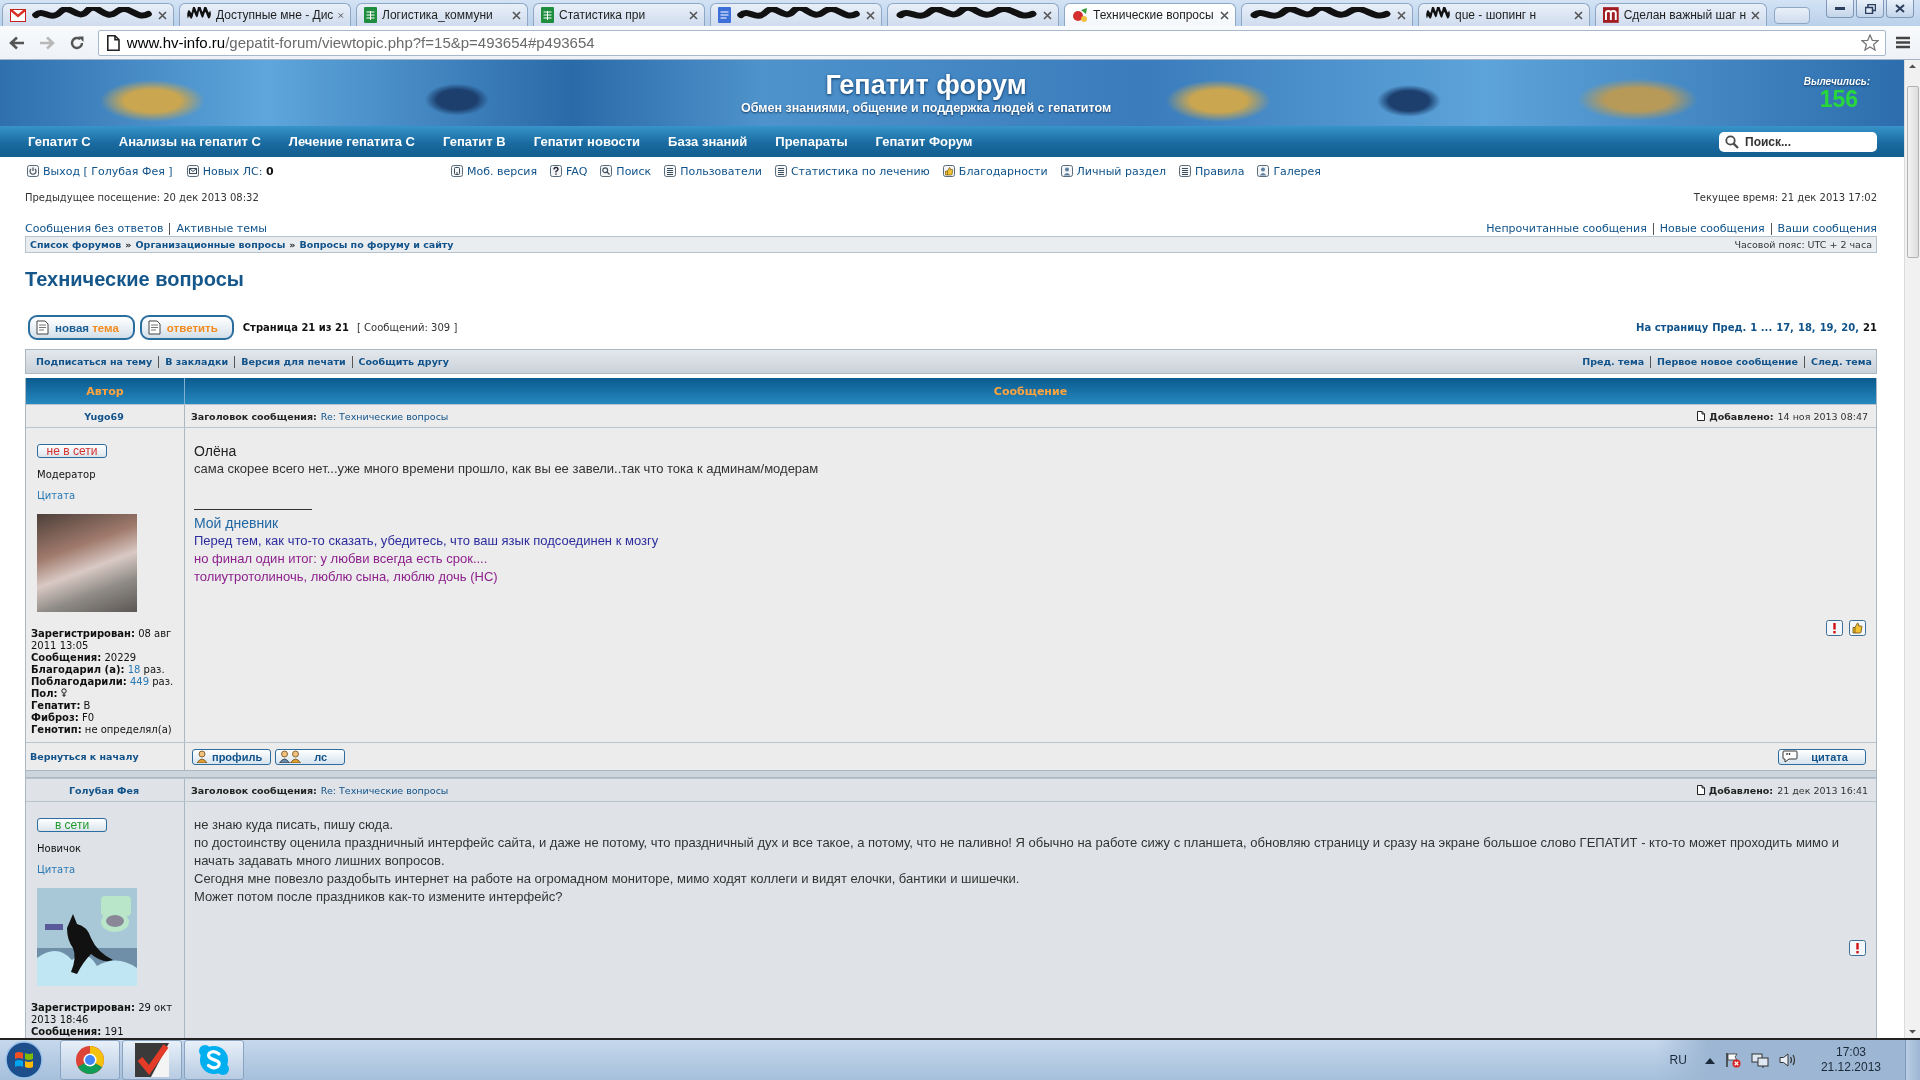  Describe the element at coordinates (811, 141) in the screenshot. I see `nav-link: Препараты` at that location.